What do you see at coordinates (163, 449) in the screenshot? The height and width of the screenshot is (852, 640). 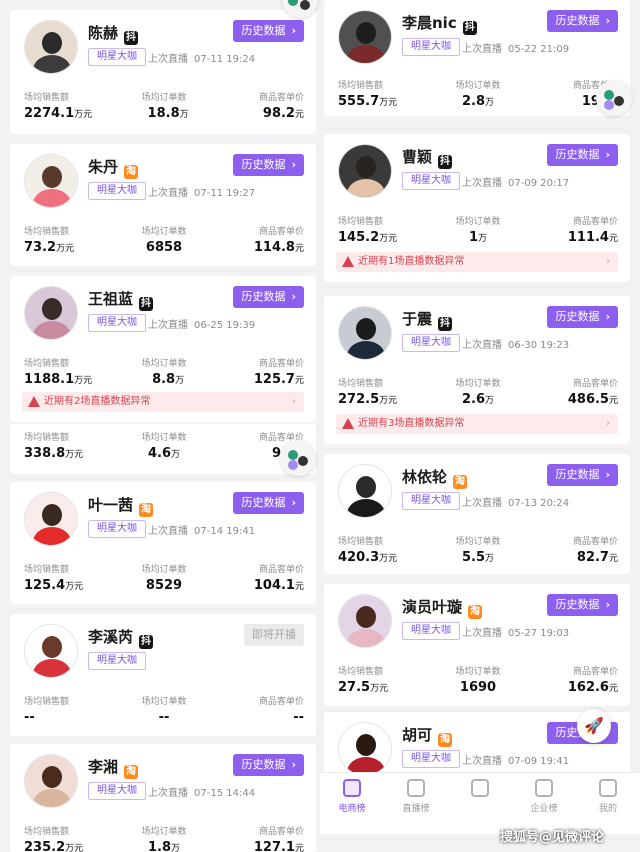 I see `streamer-card: 场均销售额场均订单数商品客单价338.8万元4.6万94.元` at bounding box center [163, 449].